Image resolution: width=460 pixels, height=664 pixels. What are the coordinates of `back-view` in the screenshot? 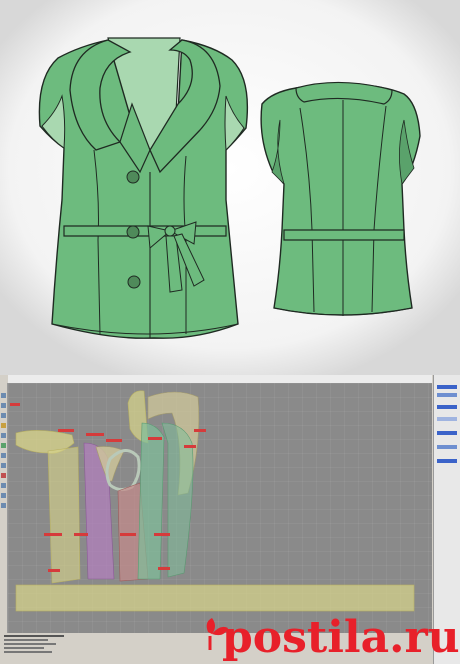 It's located at (340, 198).